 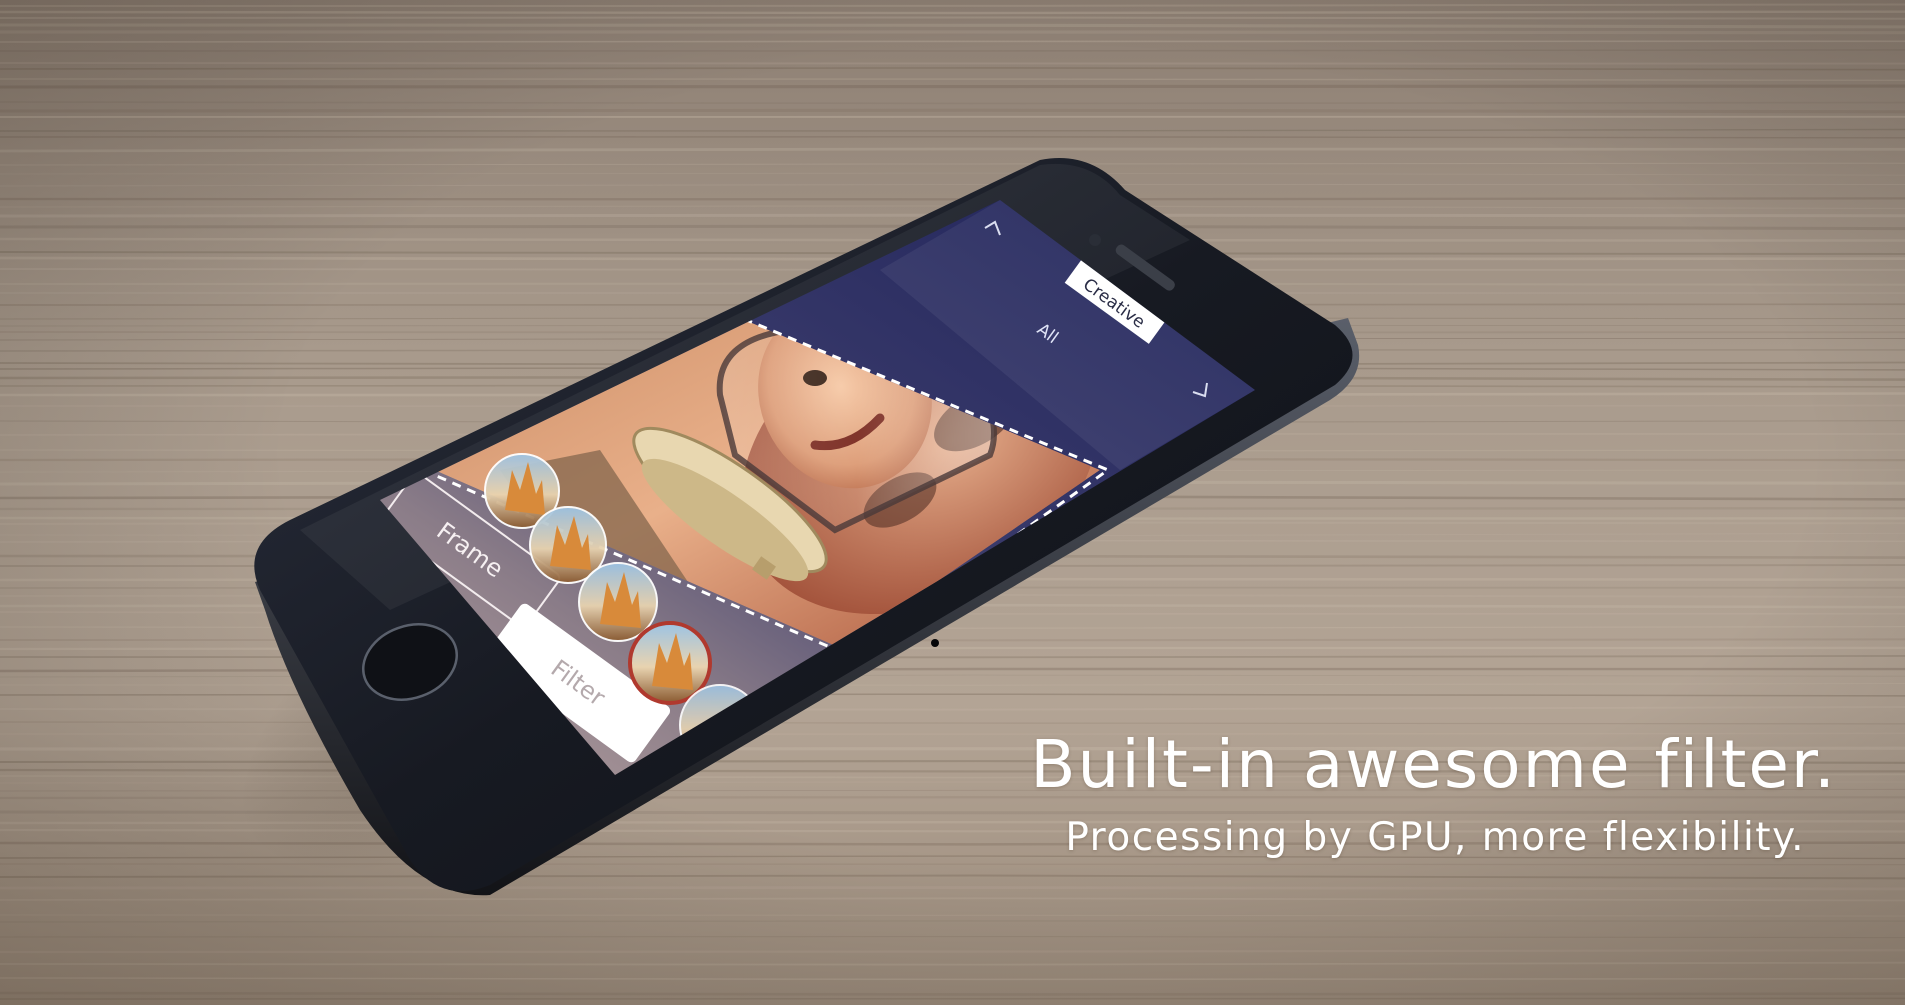 I want to click on headline: Built-in awesome filter., so click(x=1433, y=764).